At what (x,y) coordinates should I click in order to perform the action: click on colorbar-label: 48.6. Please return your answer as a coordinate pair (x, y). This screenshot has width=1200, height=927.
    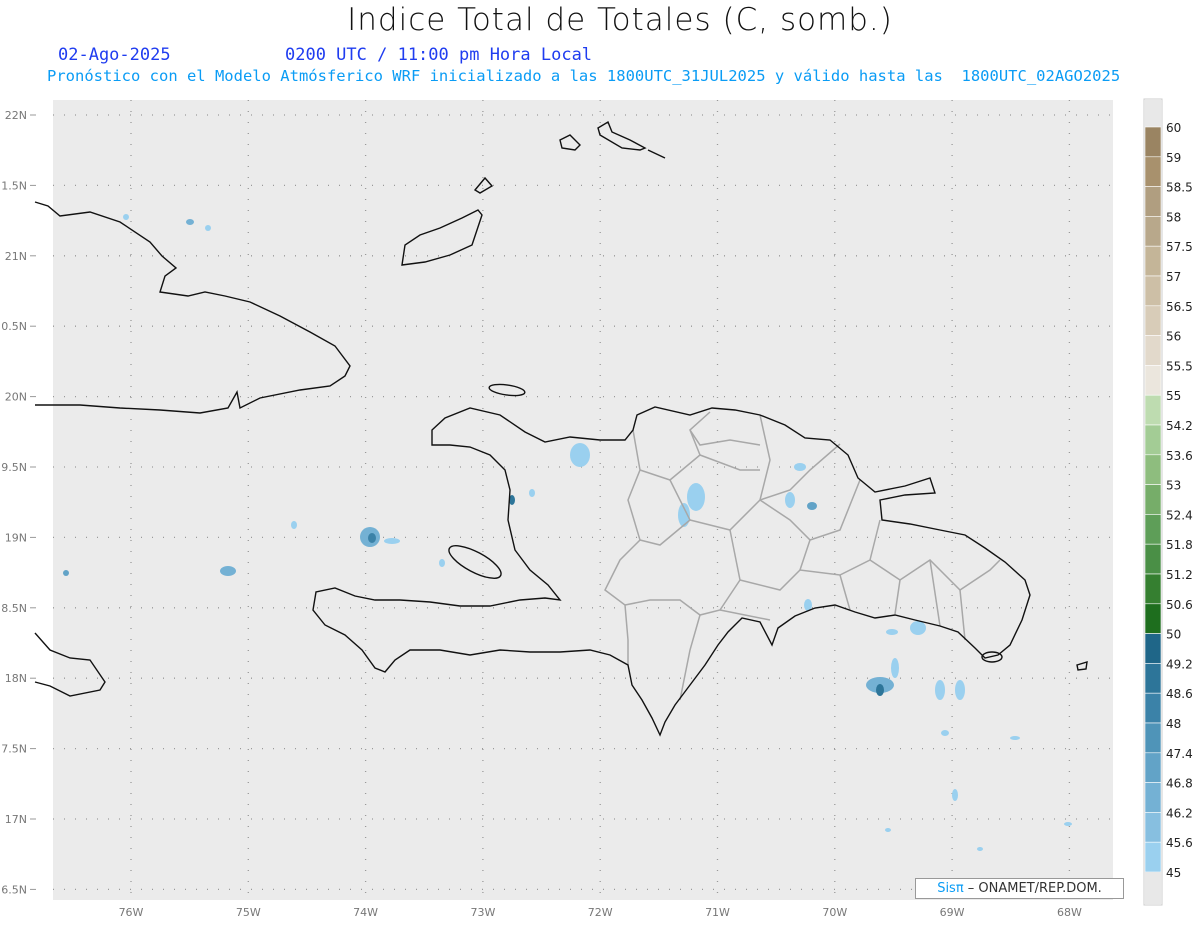
    Looking at the image, I should click on (1179, 694).